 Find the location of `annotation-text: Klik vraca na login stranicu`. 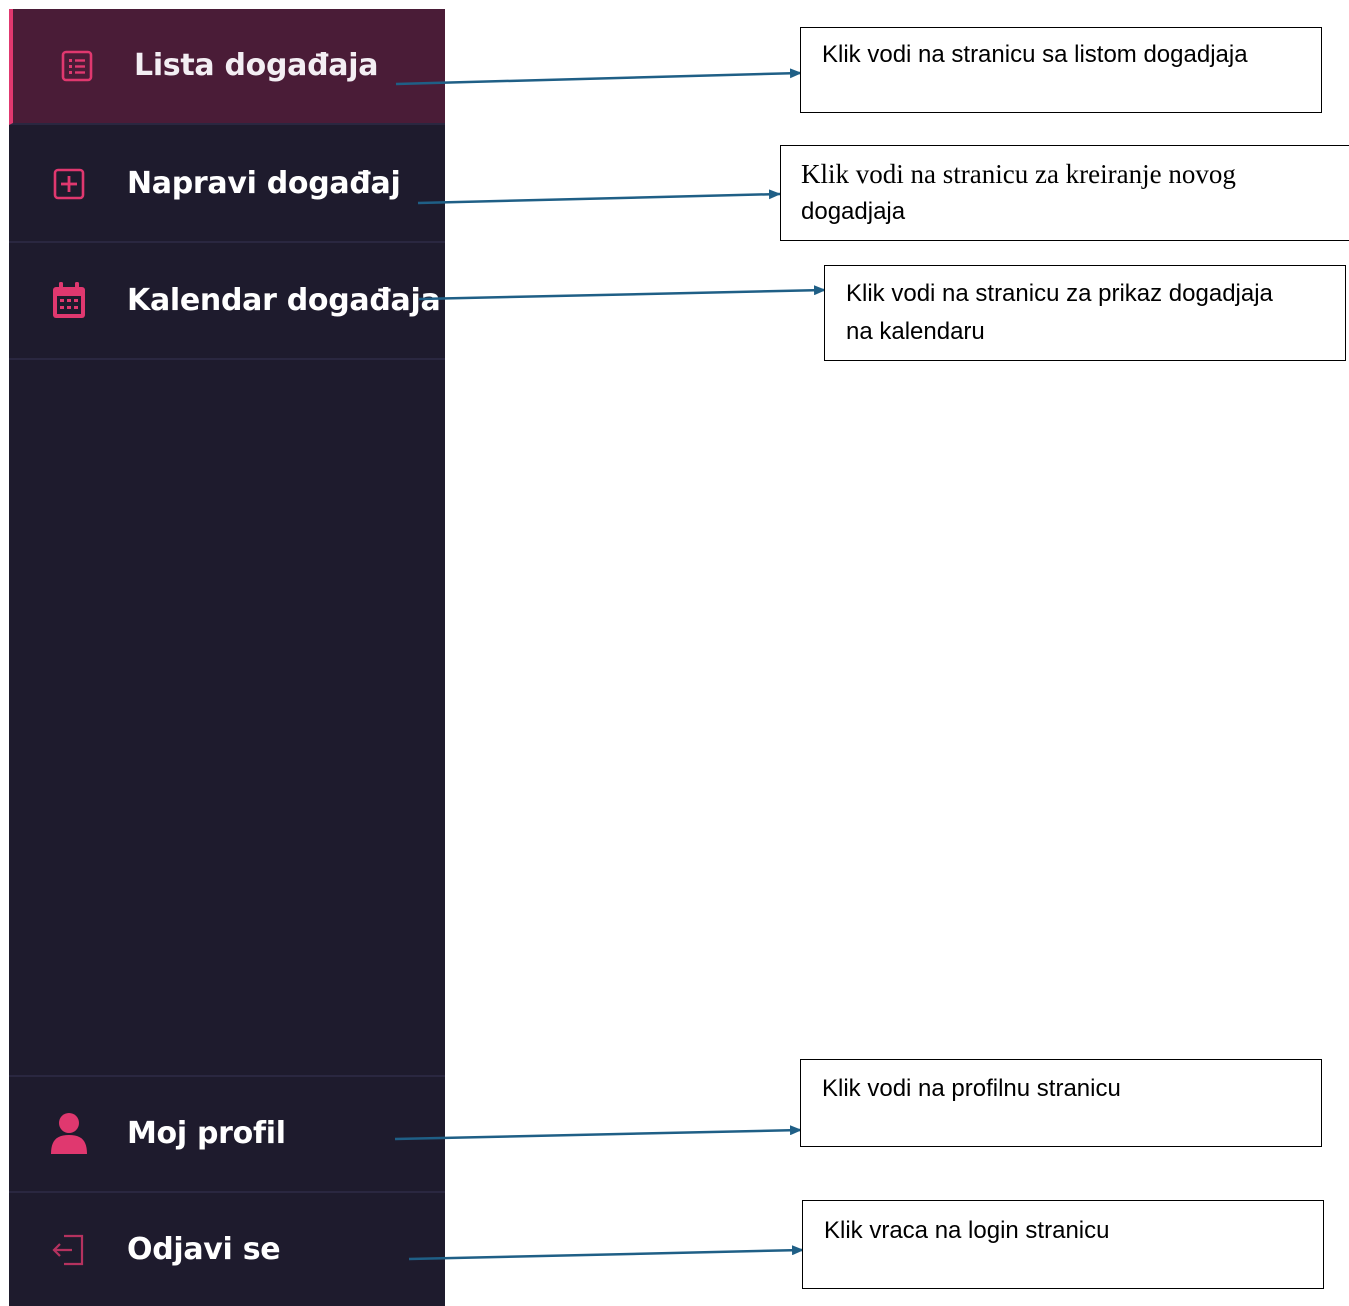

annotation-text: Klik vraca na login stranicu is located at coordinates (967, 1230).